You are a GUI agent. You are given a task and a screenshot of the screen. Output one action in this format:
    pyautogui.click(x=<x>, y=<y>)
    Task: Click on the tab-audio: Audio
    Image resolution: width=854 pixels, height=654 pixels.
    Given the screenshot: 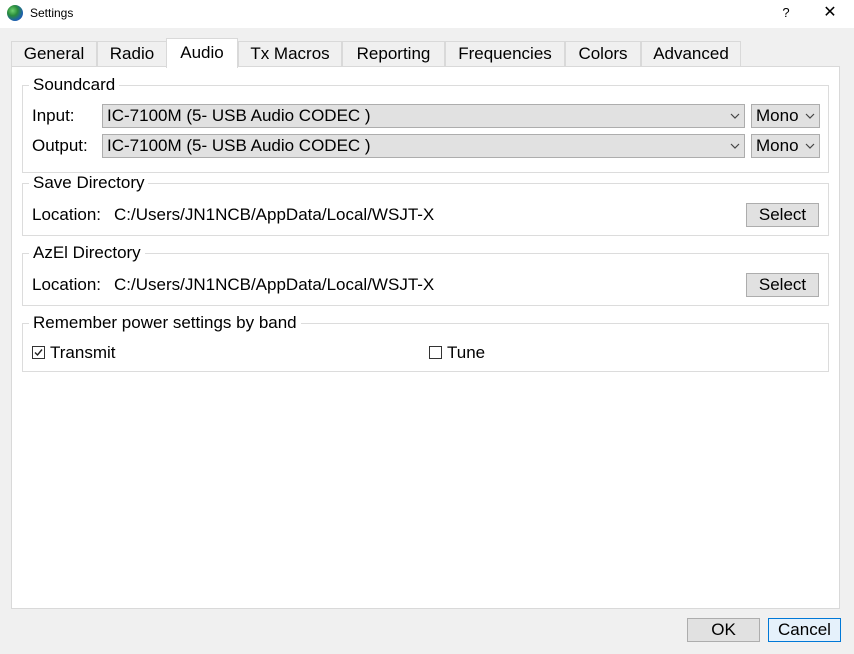 What is the action you would take?
    pyautogui.click(x=202, y=53)
    